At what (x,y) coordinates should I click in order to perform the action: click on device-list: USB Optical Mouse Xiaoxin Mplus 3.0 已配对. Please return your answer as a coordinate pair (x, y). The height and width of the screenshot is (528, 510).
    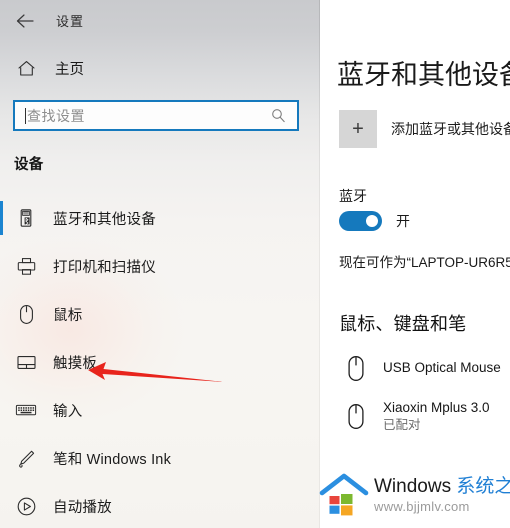
    Looking at the image, I should click on (424, 392).